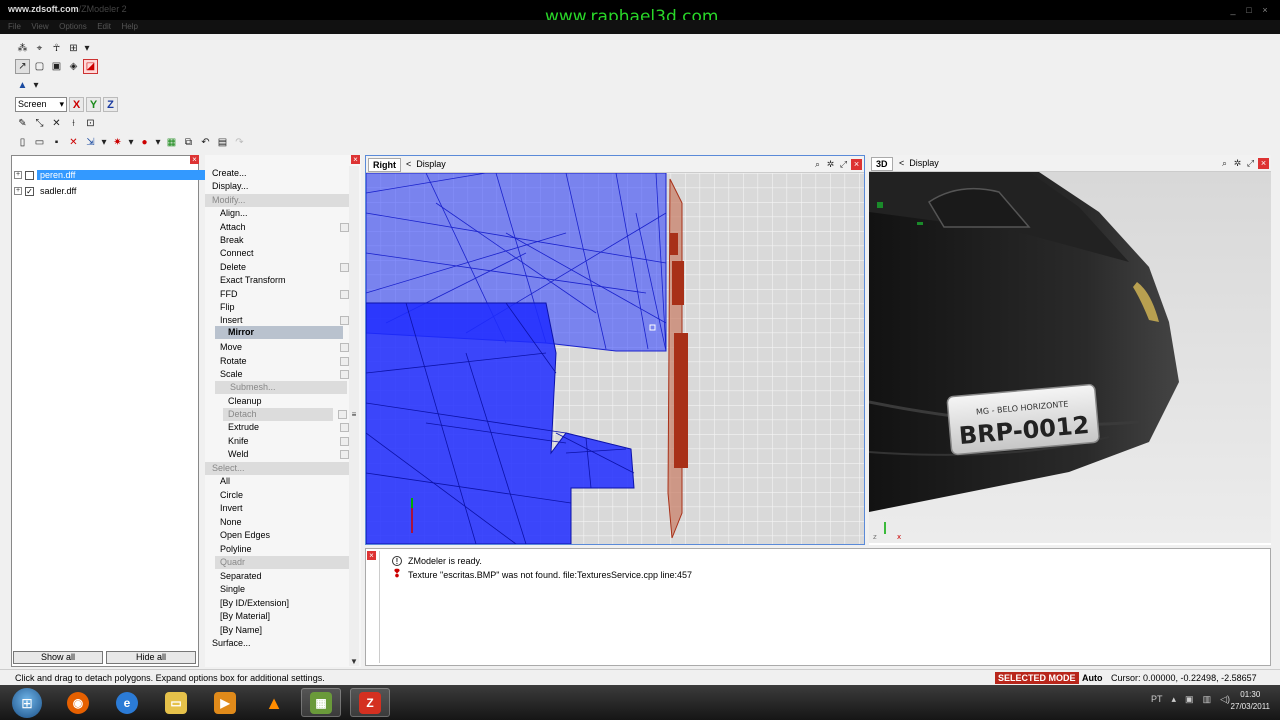 This screenshot has width=1280, height=720. What do you see at coordinates (205, 142) in the screenshot?
I see `undo-icon: ↶` at bounding box center [205, 142].